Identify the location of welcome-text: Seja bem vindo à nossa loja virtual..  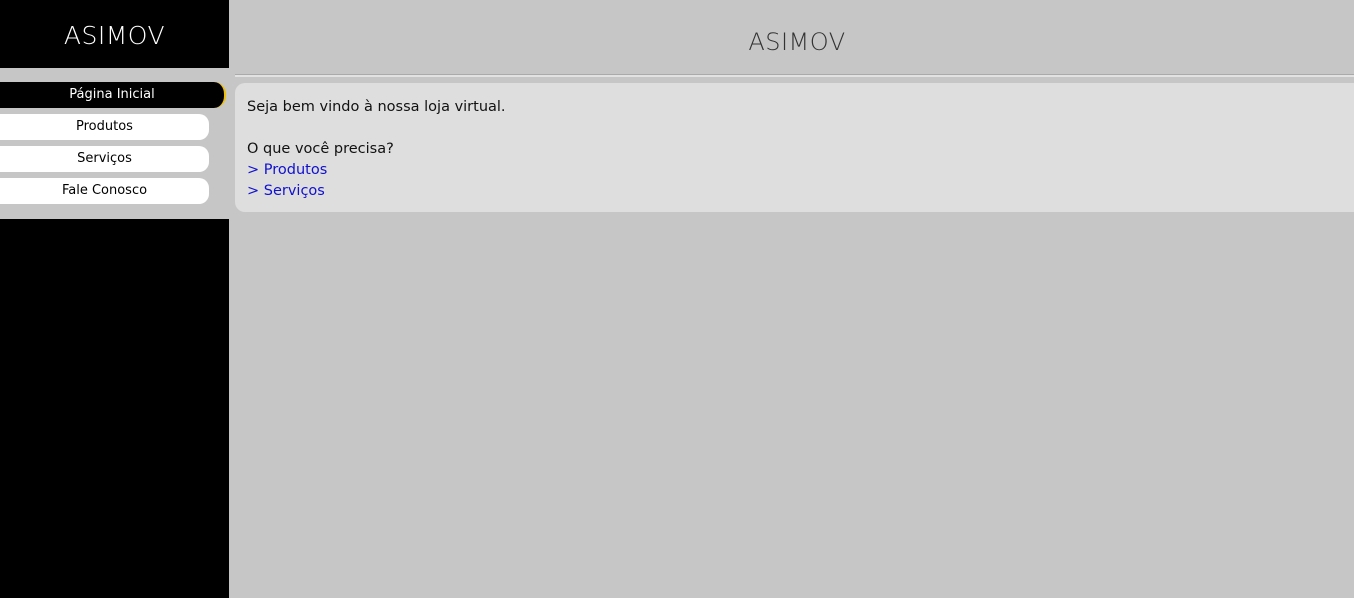
(376, 107).